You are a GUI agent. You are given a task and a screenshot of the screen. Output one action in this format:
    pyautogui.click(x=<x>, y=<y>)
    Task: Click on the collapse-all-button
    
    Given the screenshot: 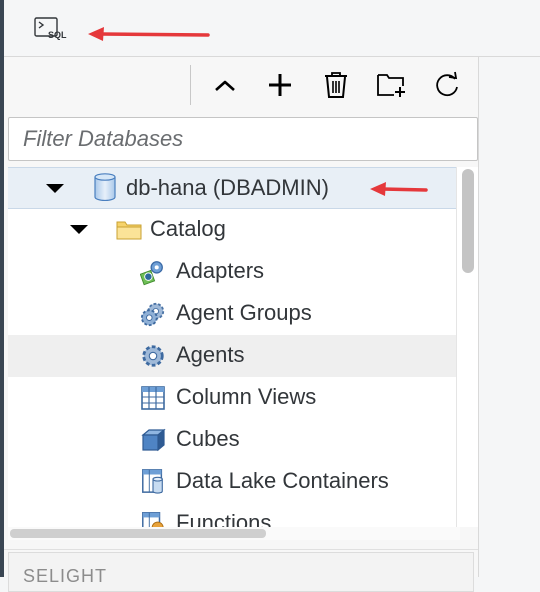 What is the action you would take?
    pyautogui.click(x=225, y=85)
    